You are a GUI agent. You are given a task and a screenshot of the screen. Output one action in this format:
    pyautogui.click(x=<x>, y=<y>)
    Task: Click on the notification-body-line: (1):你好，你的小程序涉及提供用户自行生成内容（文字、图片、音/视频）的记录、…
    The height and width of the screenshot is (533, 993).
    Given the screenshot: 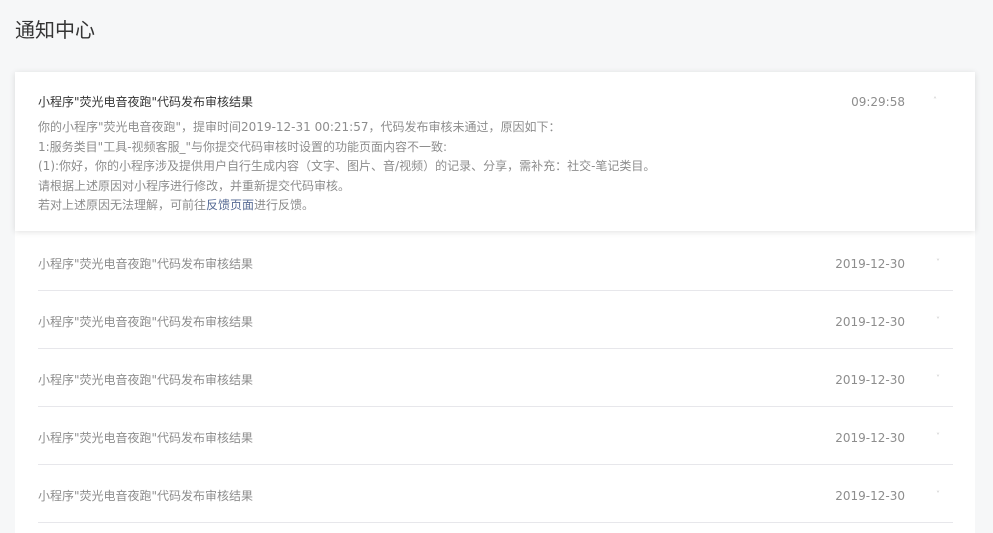 What is the action you would take?
    pyautogui.click(x=347, y=166)
    